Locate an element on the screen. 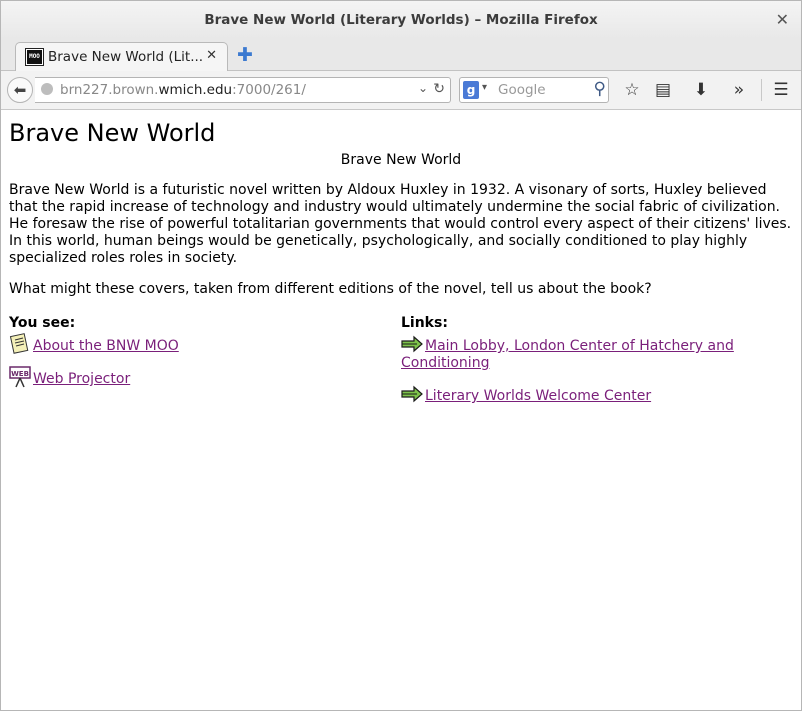  svg-text: WEB is located at coordinates (20, 374).